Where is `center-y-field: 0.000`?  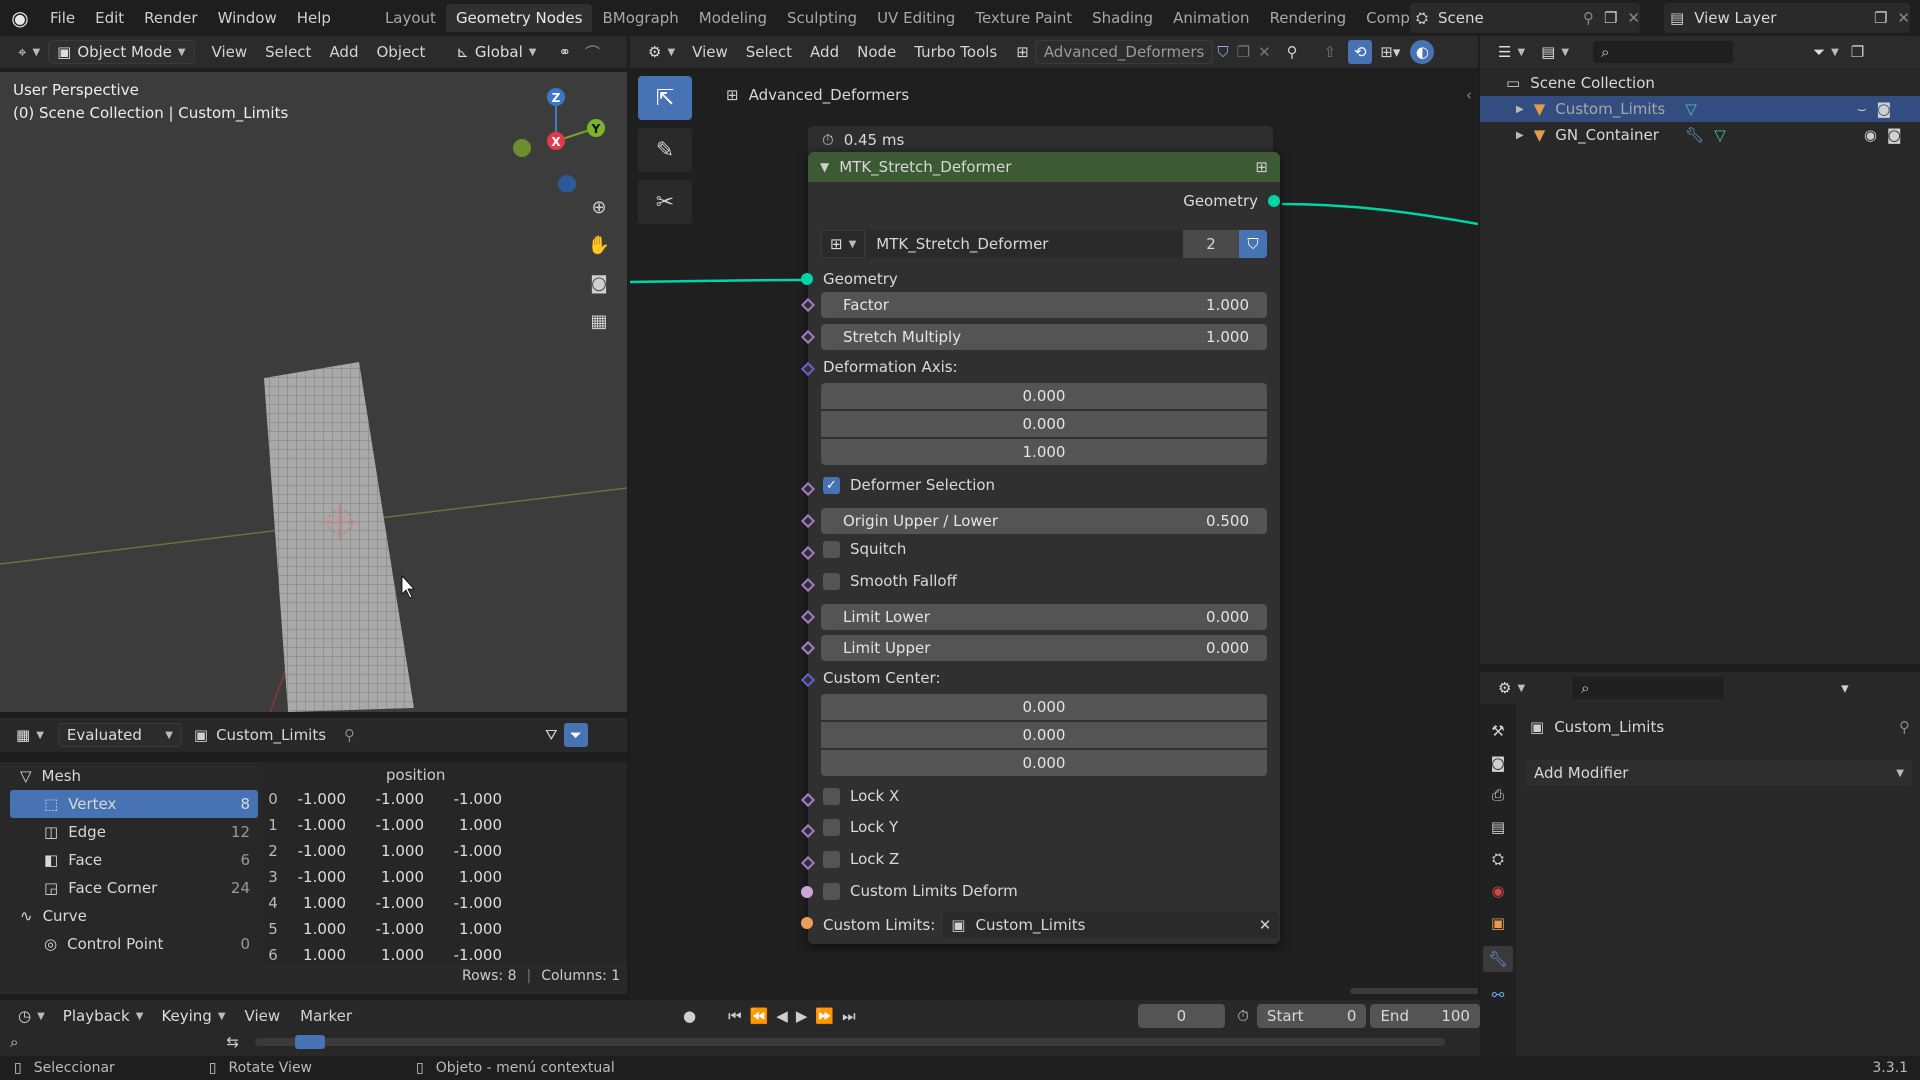
center-y-field: 0.000 is located at coordinates (1044, 735).